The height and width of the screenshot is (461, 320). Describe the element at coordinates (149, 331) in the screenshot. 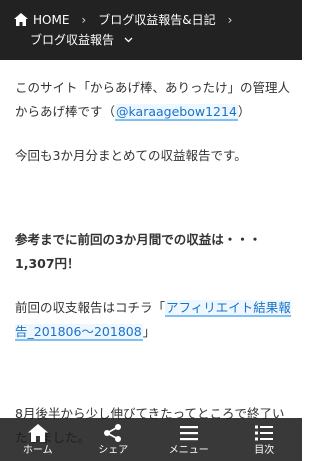

I see `previous-report-suffix: 」` at that location.